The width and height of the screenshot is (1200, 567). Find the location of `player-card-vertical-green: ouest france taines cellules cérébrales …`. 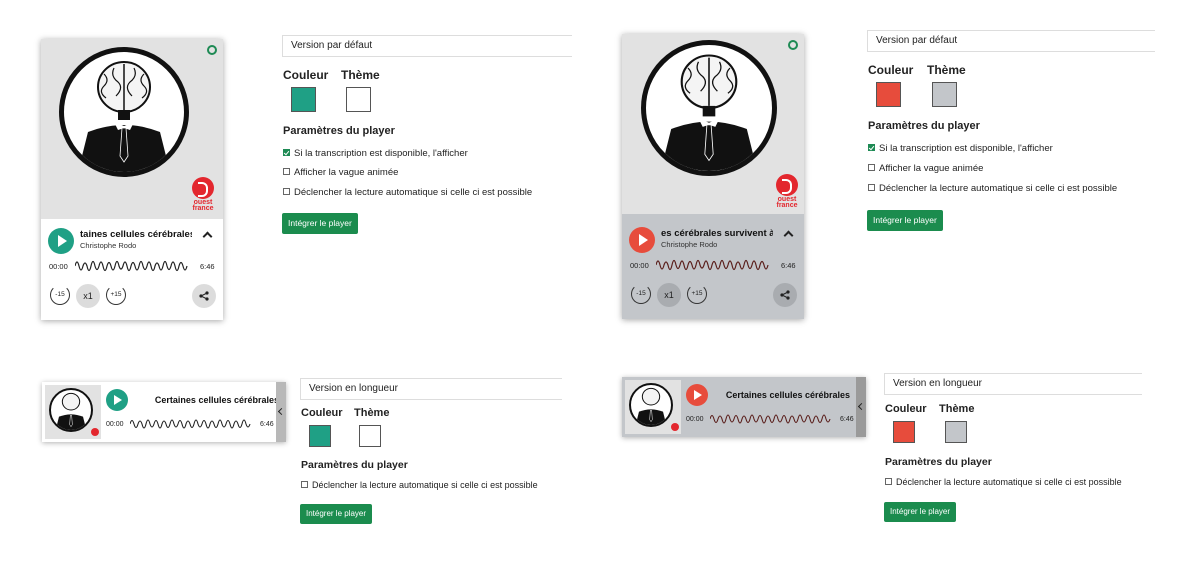

player-card-vertical-green: ouest france taines cellules cérébrales … is located at coordinates (132, 179).